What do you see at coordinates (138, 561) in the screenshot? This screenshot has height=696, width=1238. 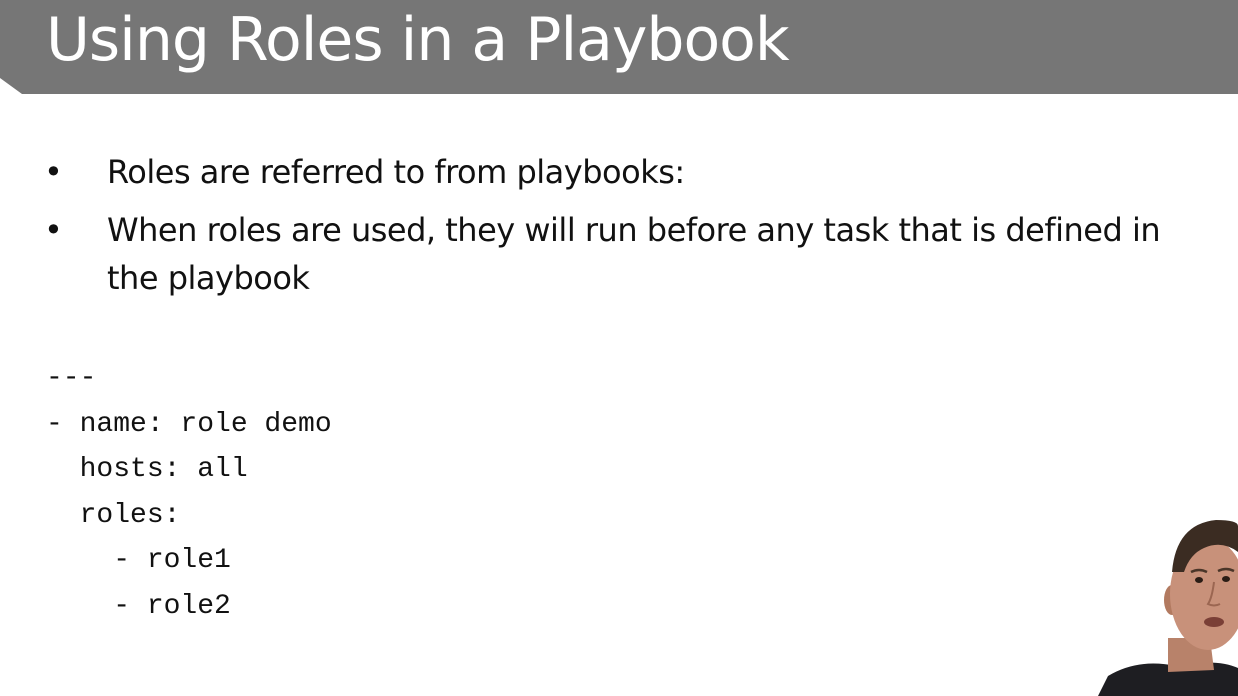 I see `code-line: - role1` at bounding box center [138, 561].